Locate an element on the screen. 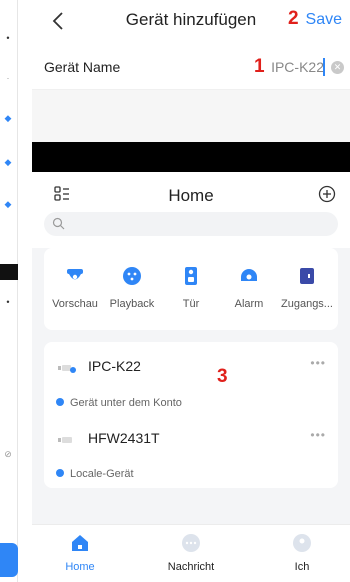  clear-icon: ✕ is located at coordinates (337, 67).